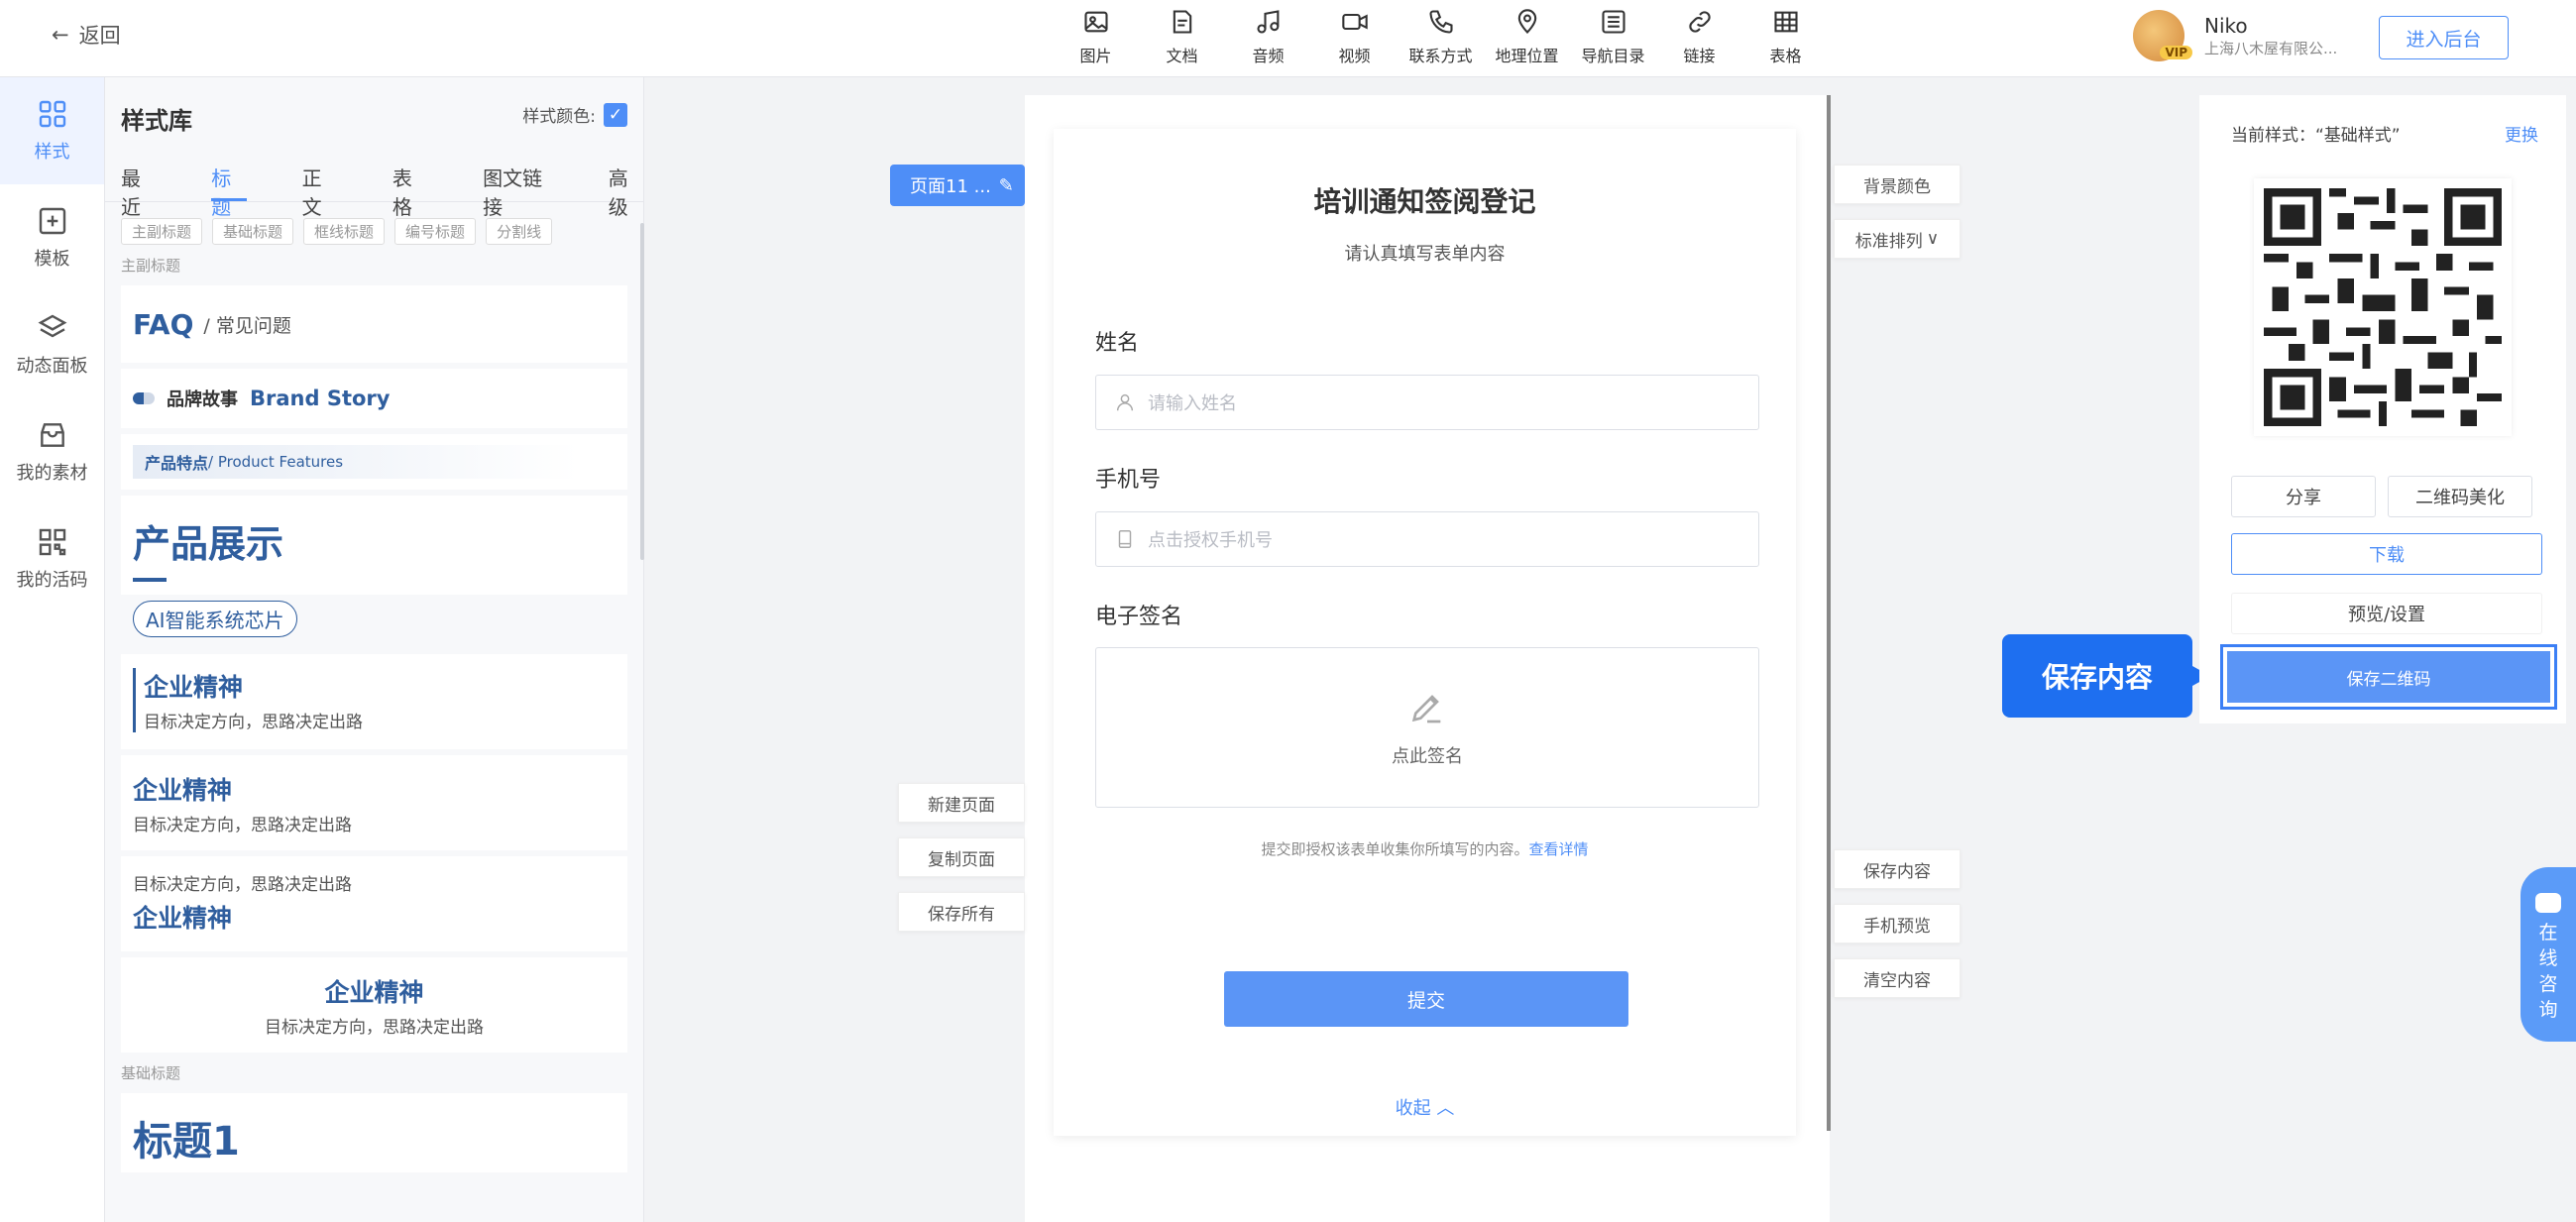 The width and height of the screenshot is (2576, 1222). Describe the element at coordinates (1182, 56) in the screenshot. I see `tool-label: 文档` at that location.